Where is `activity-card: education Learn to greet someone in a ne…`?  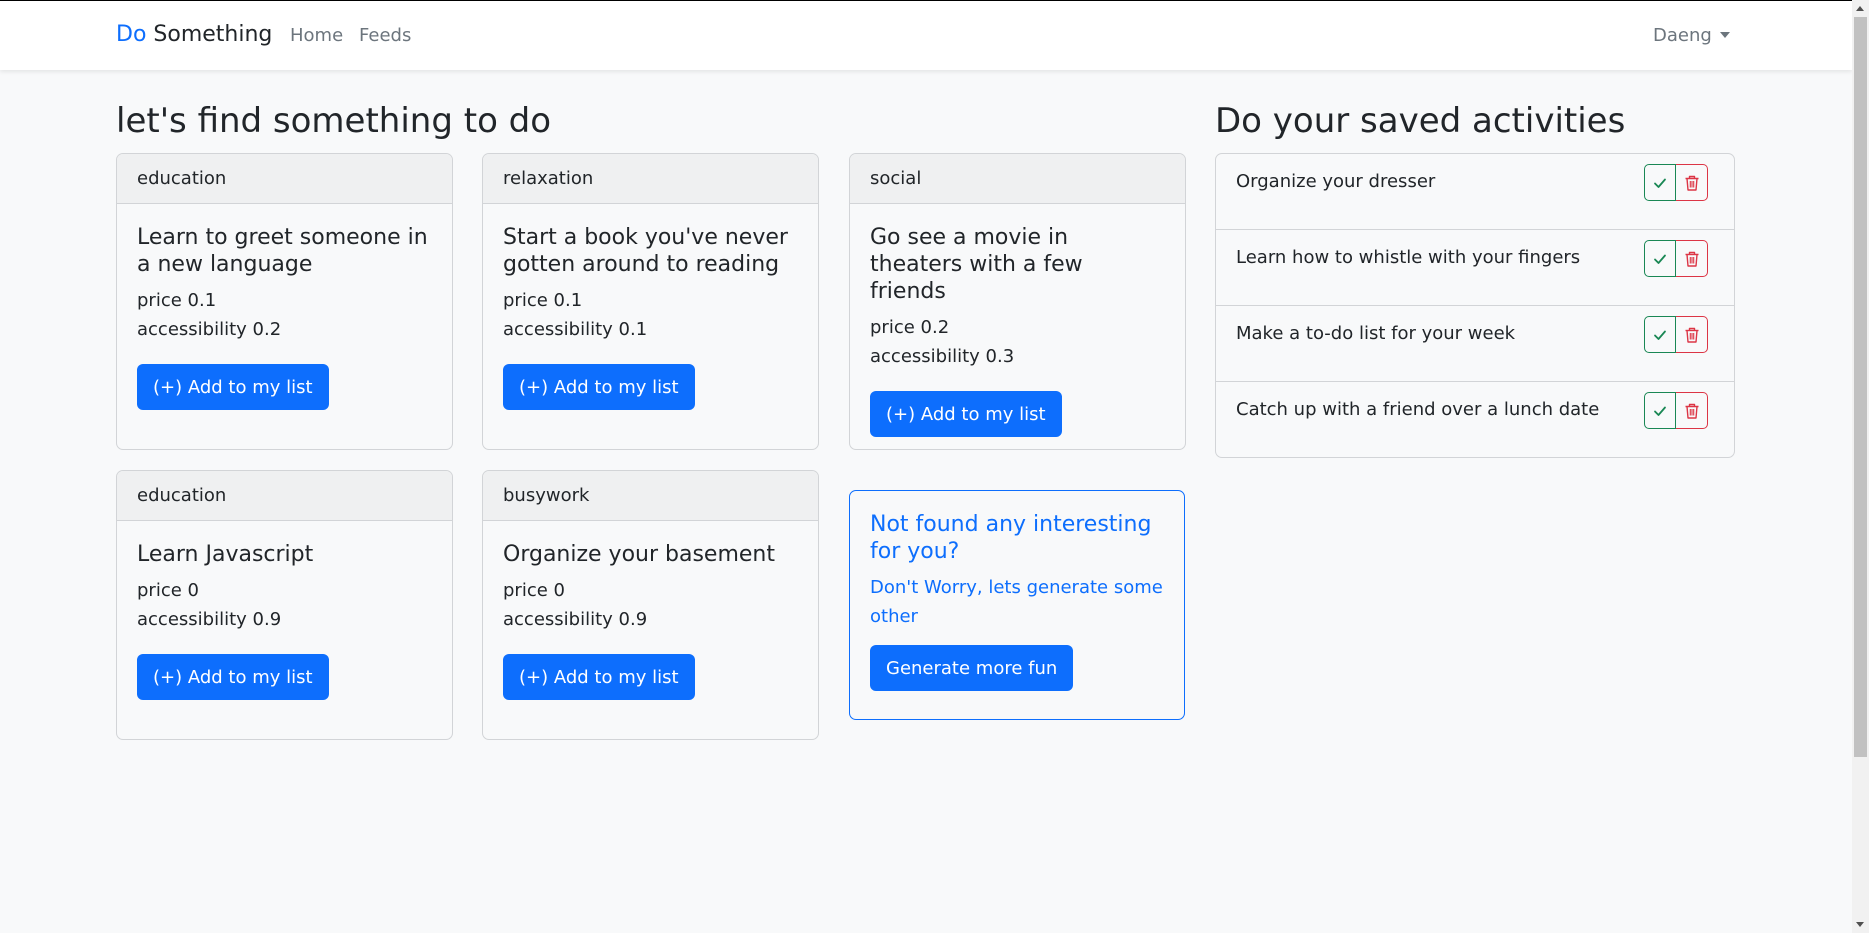 activity-card: education Learn to greet someone in a ne… is located at coordinates (284, 301).